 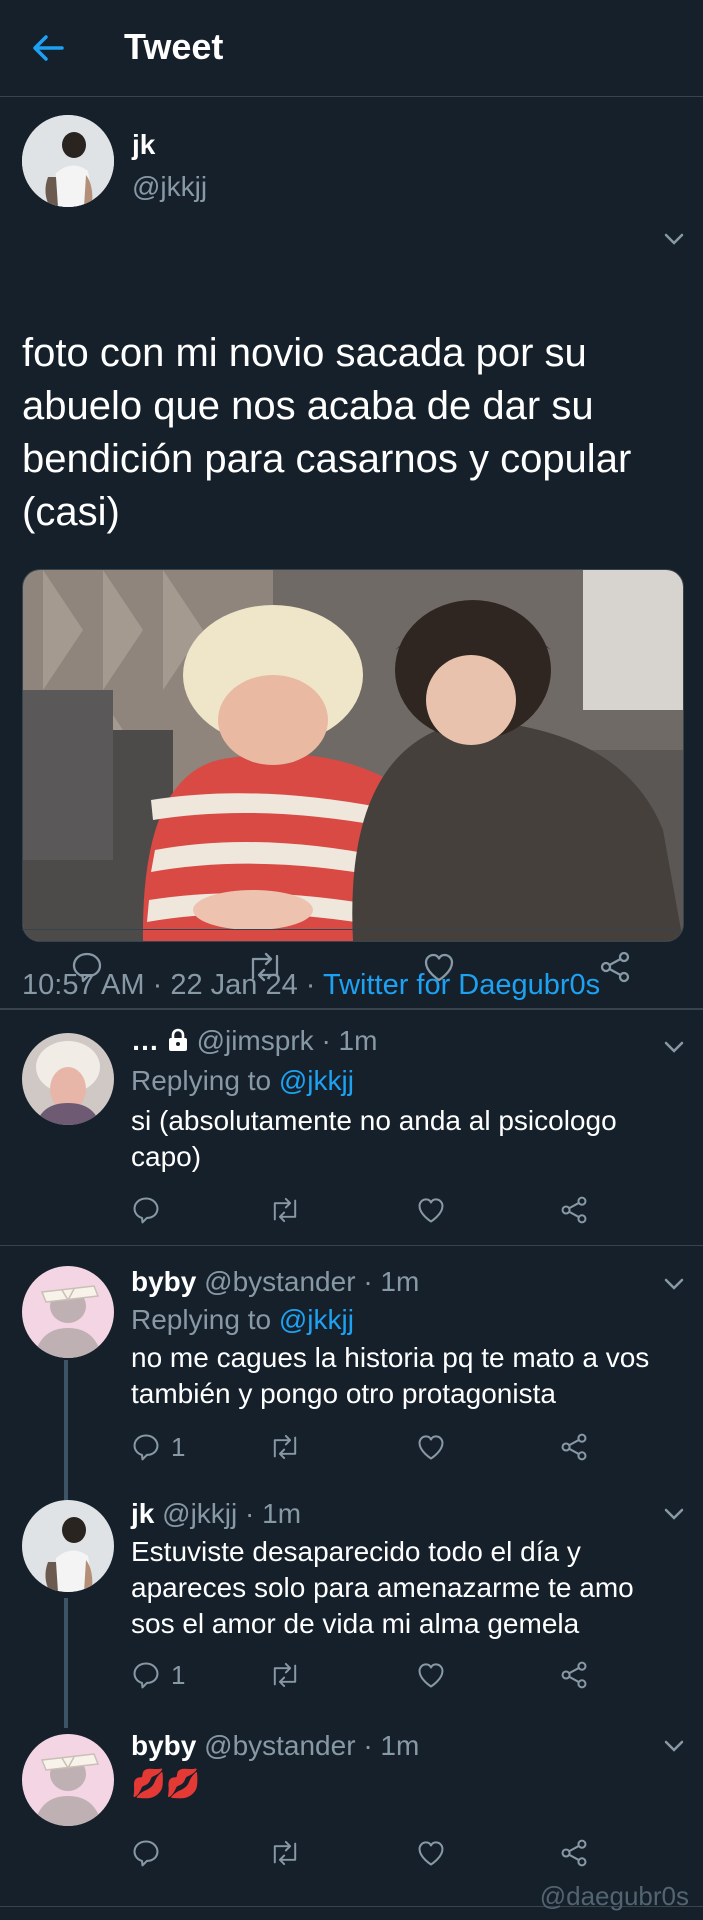 I want to click on top-bar: Tweet, so click(x=351, y=48).